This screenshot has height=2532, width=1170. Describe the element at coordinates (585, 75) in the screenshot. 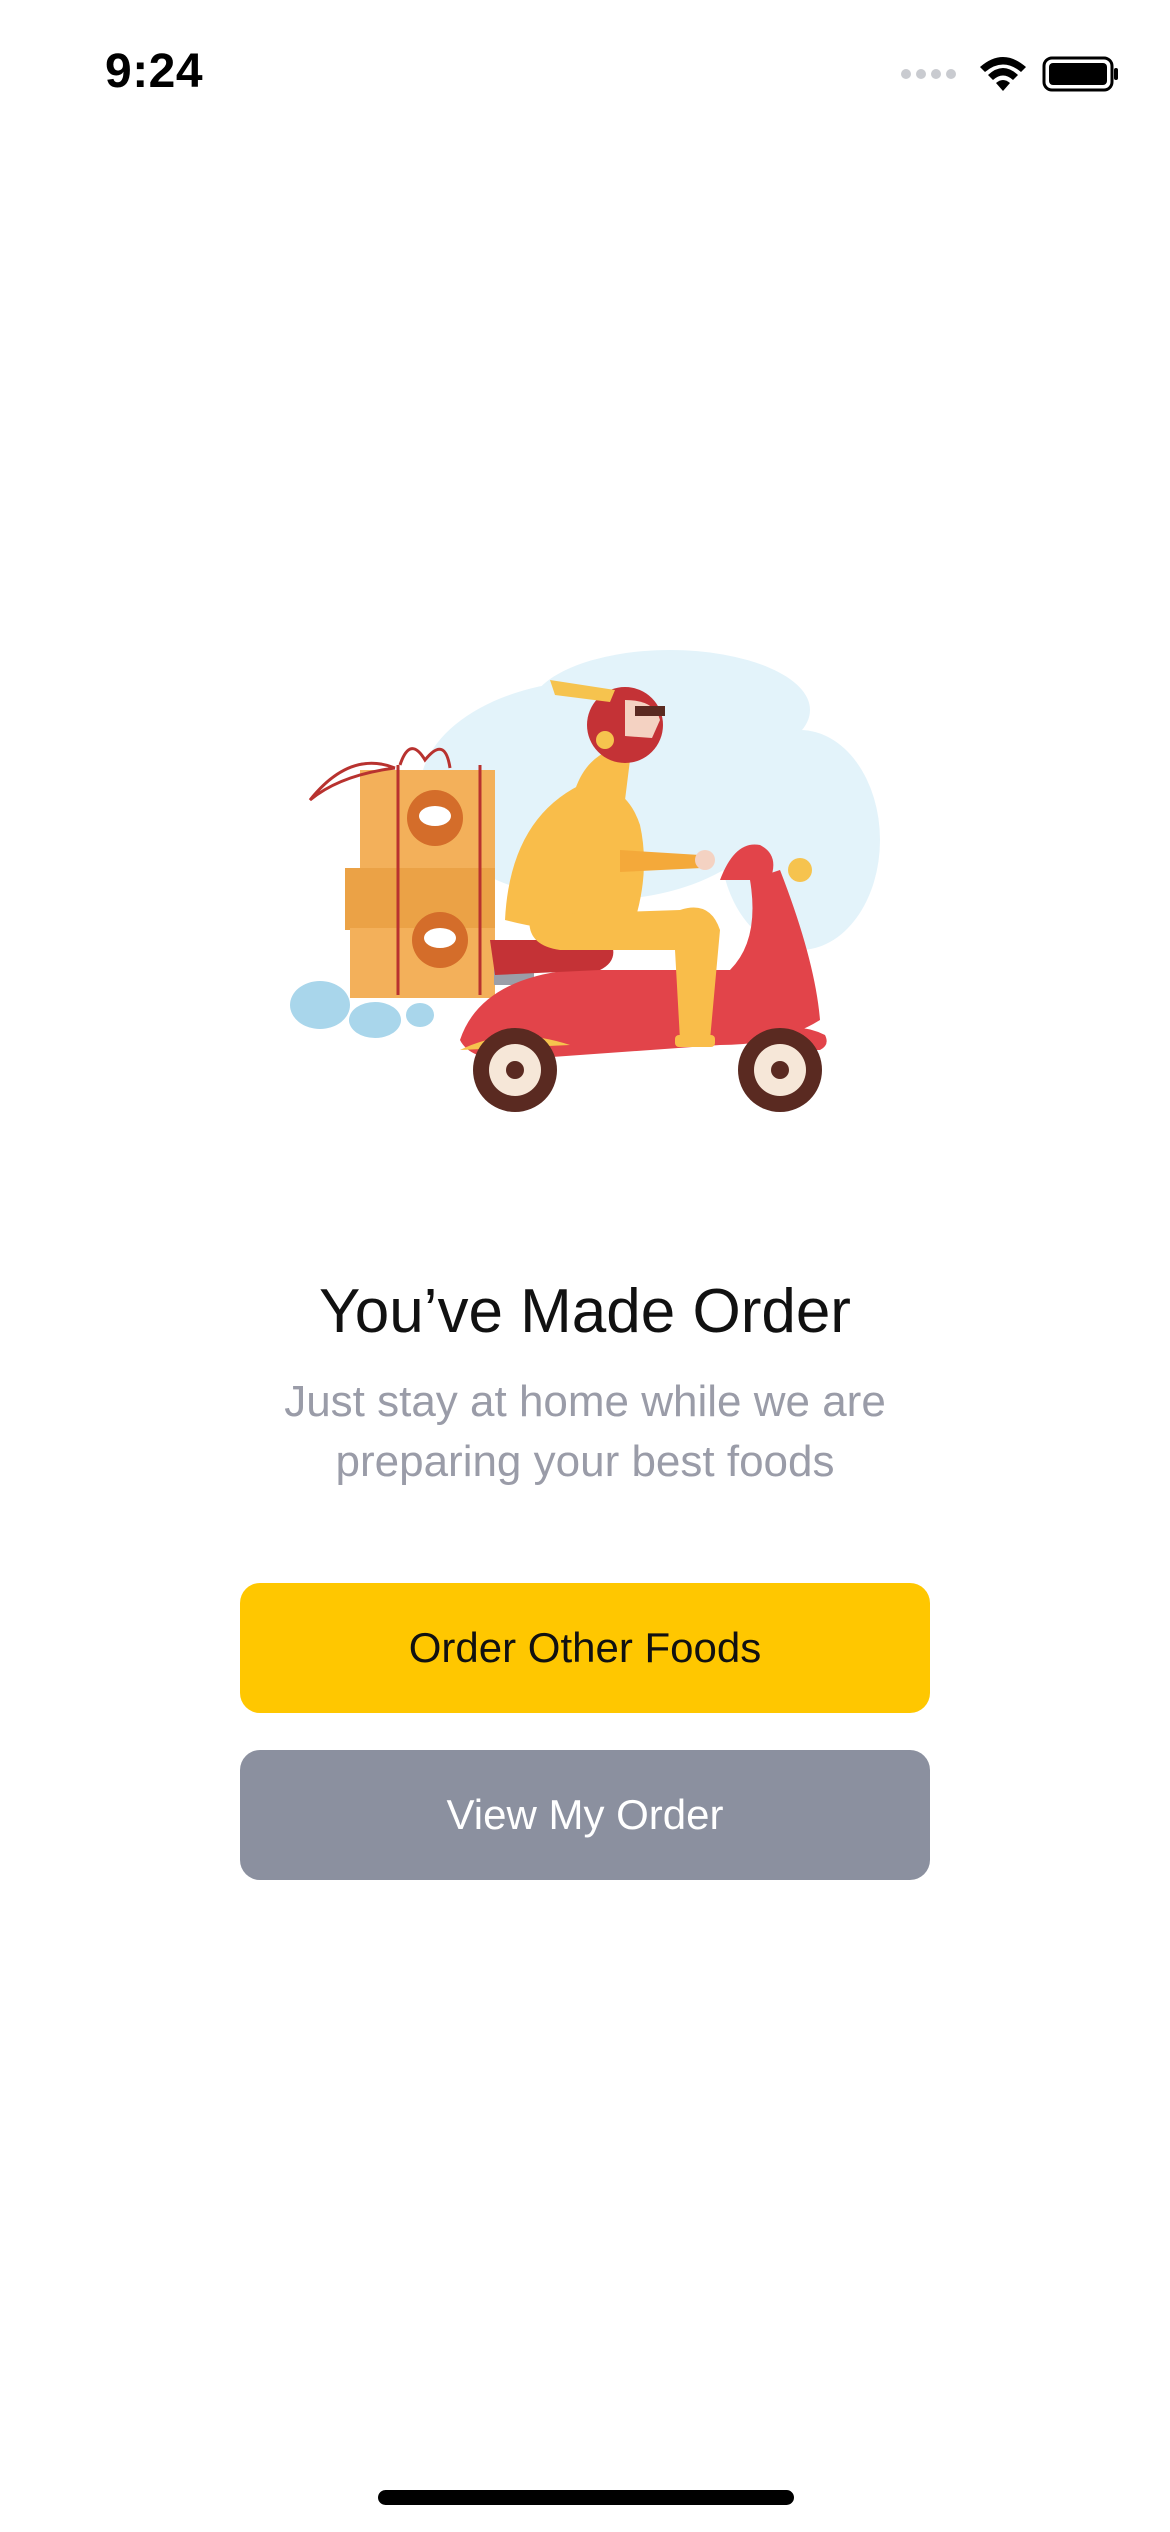

I see `status-bar: 9:24` at that location.